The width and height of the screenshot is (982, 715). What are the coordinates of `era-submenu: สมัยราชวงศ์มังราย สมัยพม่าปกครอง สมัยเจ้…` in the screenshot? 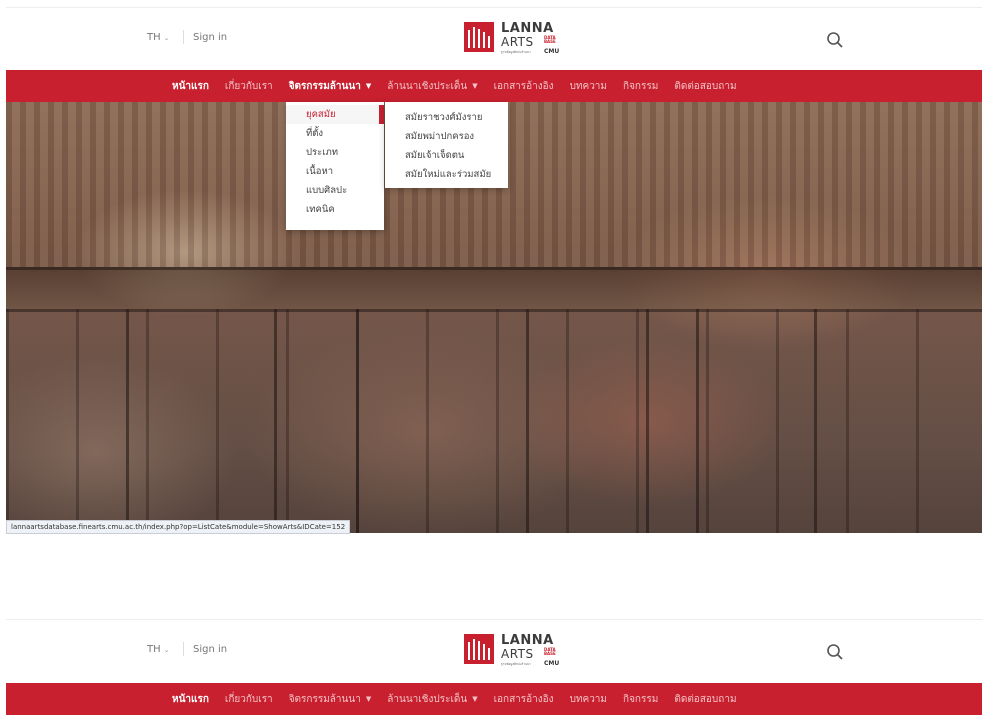 It's located at (446, 145).